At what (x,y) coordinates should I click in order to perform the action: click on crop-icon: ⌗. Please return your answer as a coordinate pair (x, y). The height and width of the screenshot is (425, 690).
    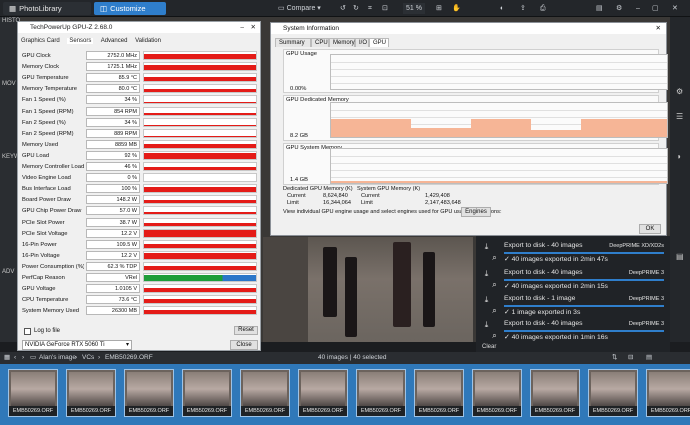
    Looking at the image, I should click on (370, 8).